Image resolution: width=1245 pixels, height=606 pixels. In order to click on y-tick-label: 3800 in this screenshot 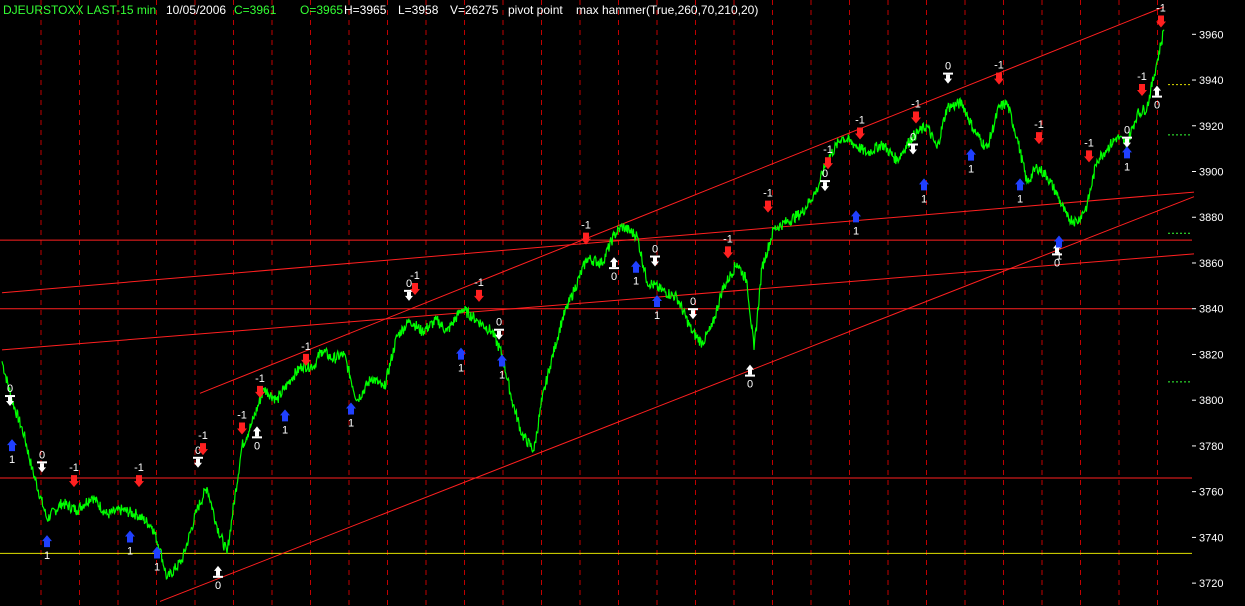, I will do `click(1211, 401)`.